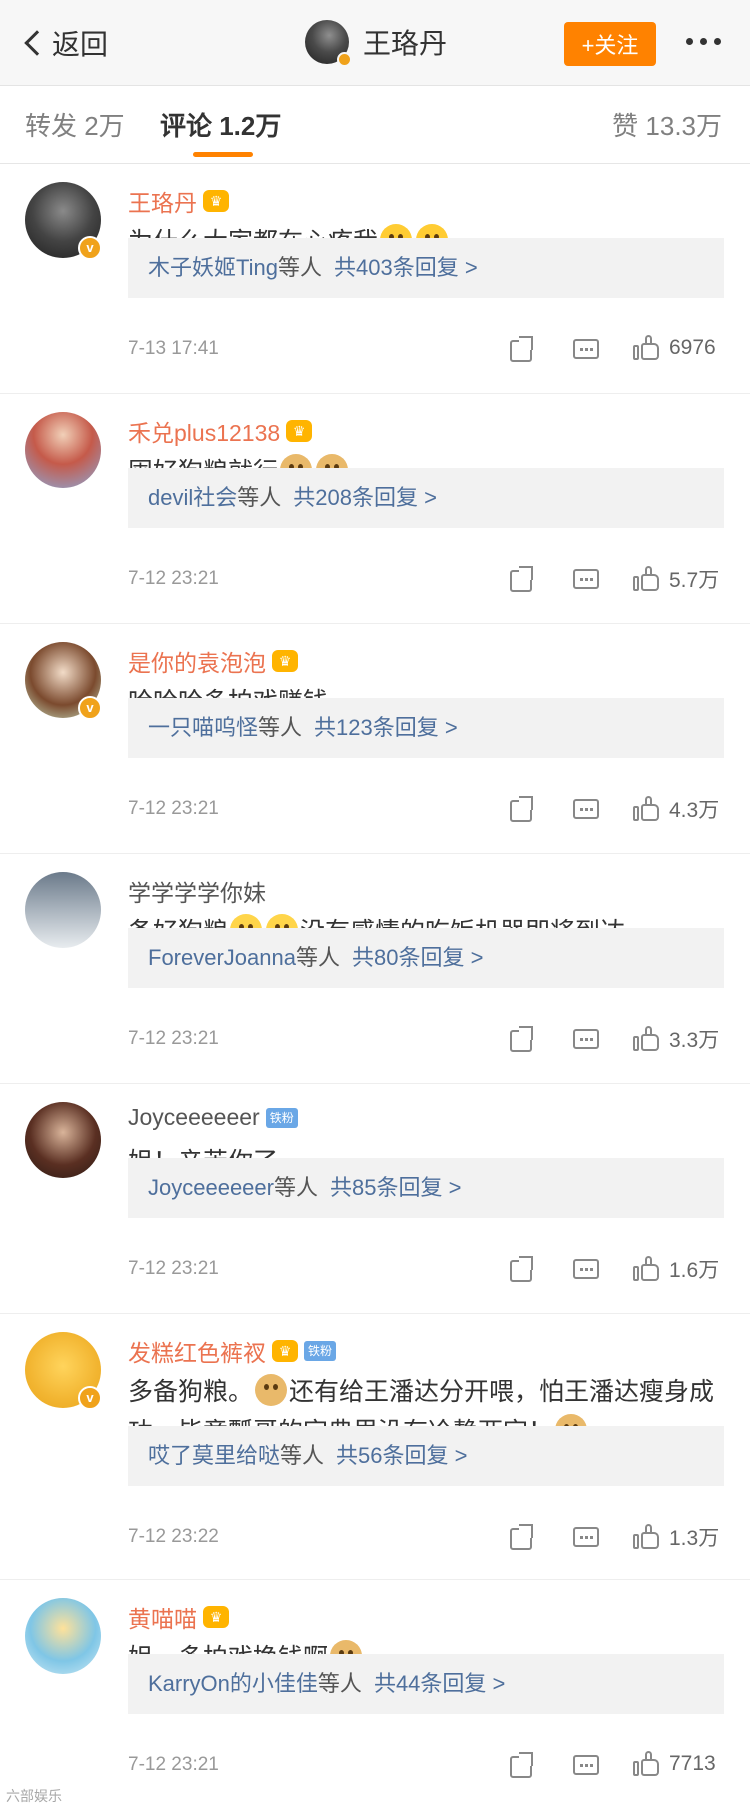 The width and height of the screenshot is (750, 1814). What do you see at coordinates (428, 1538) in the screenshot?
I see `comment-meta: 7-12 23:22 1.3万` at bounding box center [428, 1538].